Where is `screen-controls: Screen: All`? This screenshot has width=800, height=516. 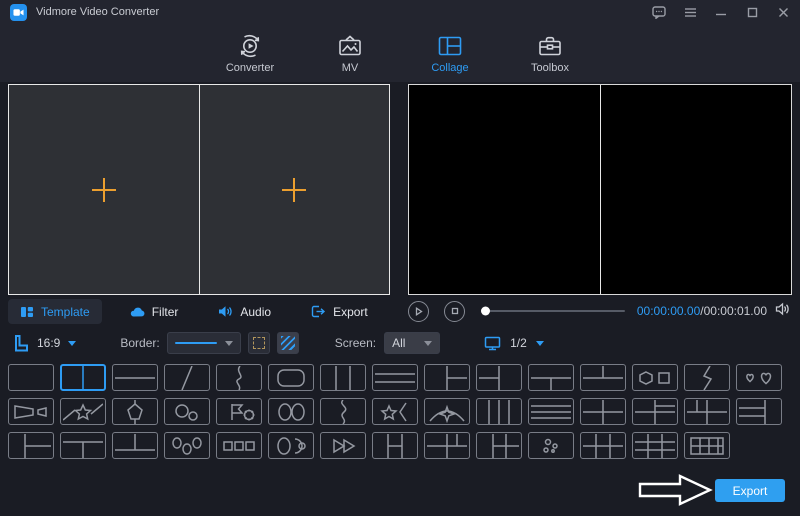 screen-controls: Screen: All is located at coordinates (388, 343).